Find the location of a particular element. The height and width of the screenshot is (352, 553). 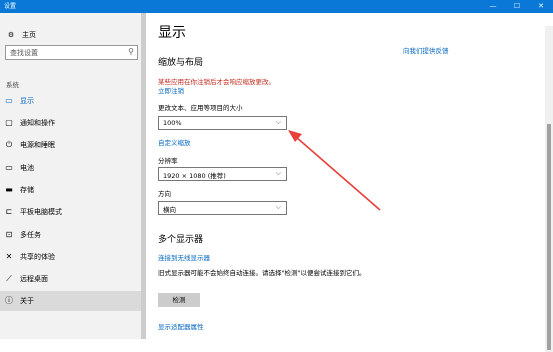

arrow-shaft is located at coordinates (338, 173).